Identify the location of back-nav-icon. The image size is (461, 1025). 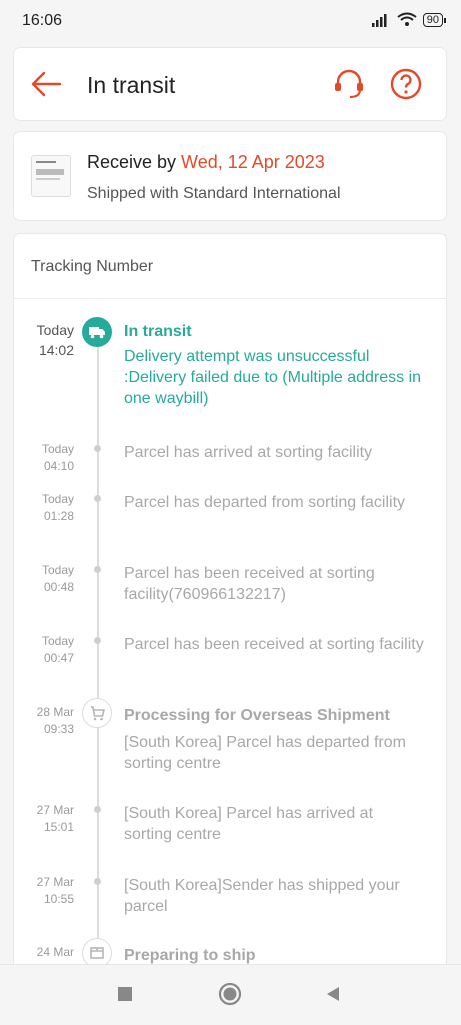
(333, 994).